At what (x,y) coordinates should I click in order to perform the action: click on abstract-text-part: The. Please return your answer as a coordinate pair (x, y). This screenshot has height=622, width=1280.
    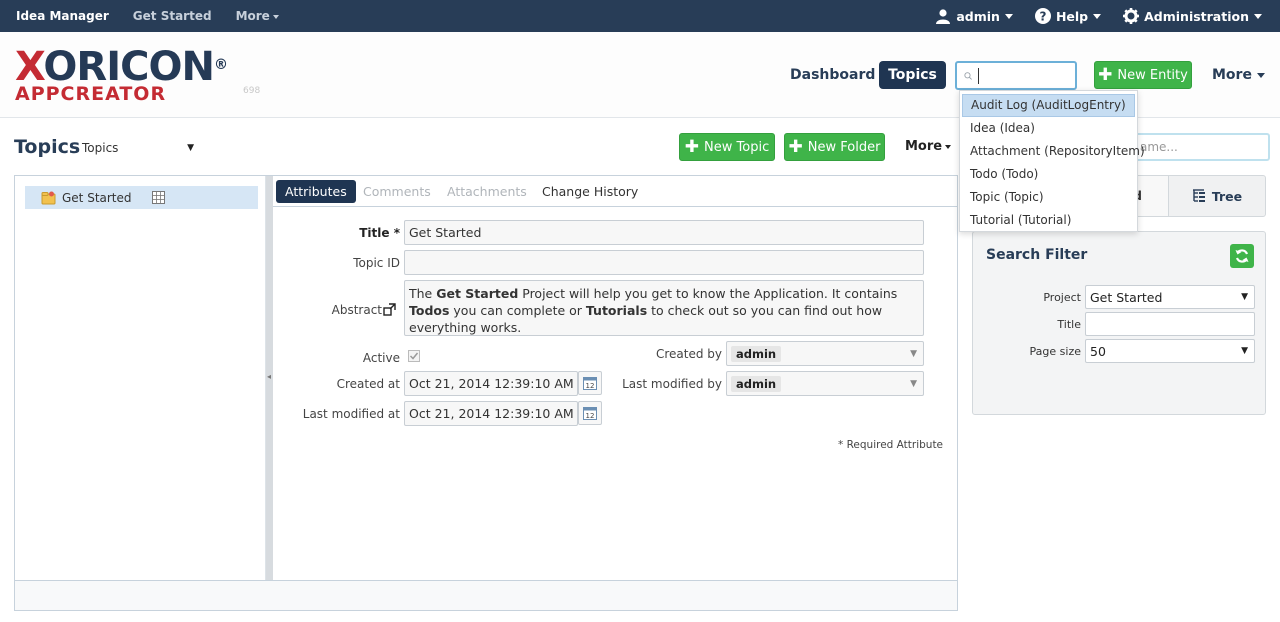
    Looking at the image, I should click on (423, 293).